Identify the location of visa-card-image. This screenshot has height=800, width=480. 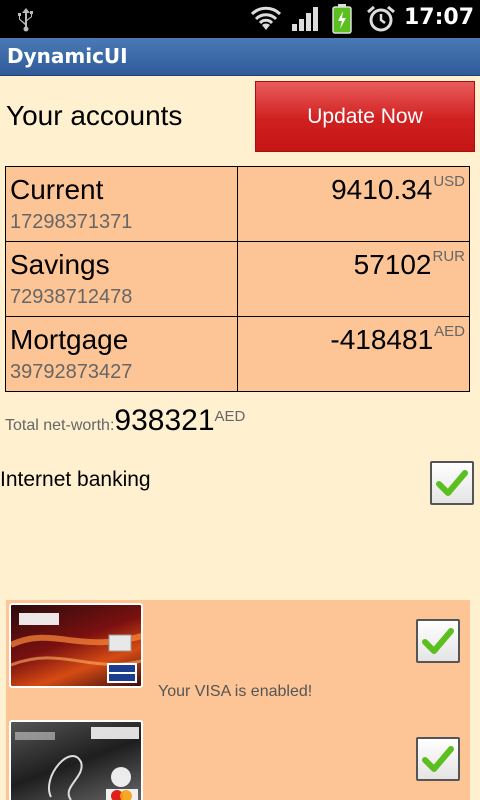
(76, 645).